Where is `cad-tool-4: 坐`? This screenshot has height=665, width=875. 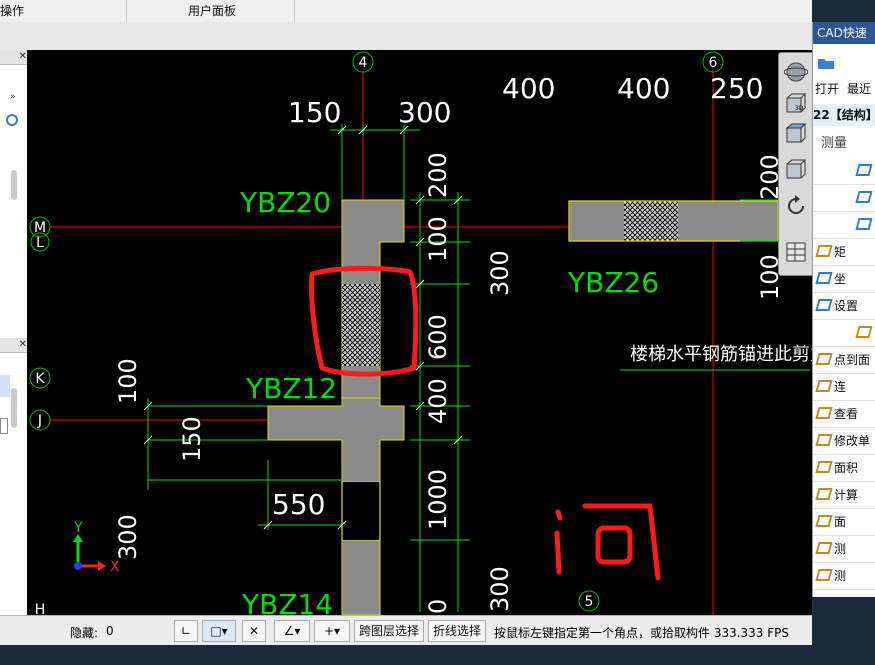 cad-tool-4: 坐 is located at coordinates (844, 279).